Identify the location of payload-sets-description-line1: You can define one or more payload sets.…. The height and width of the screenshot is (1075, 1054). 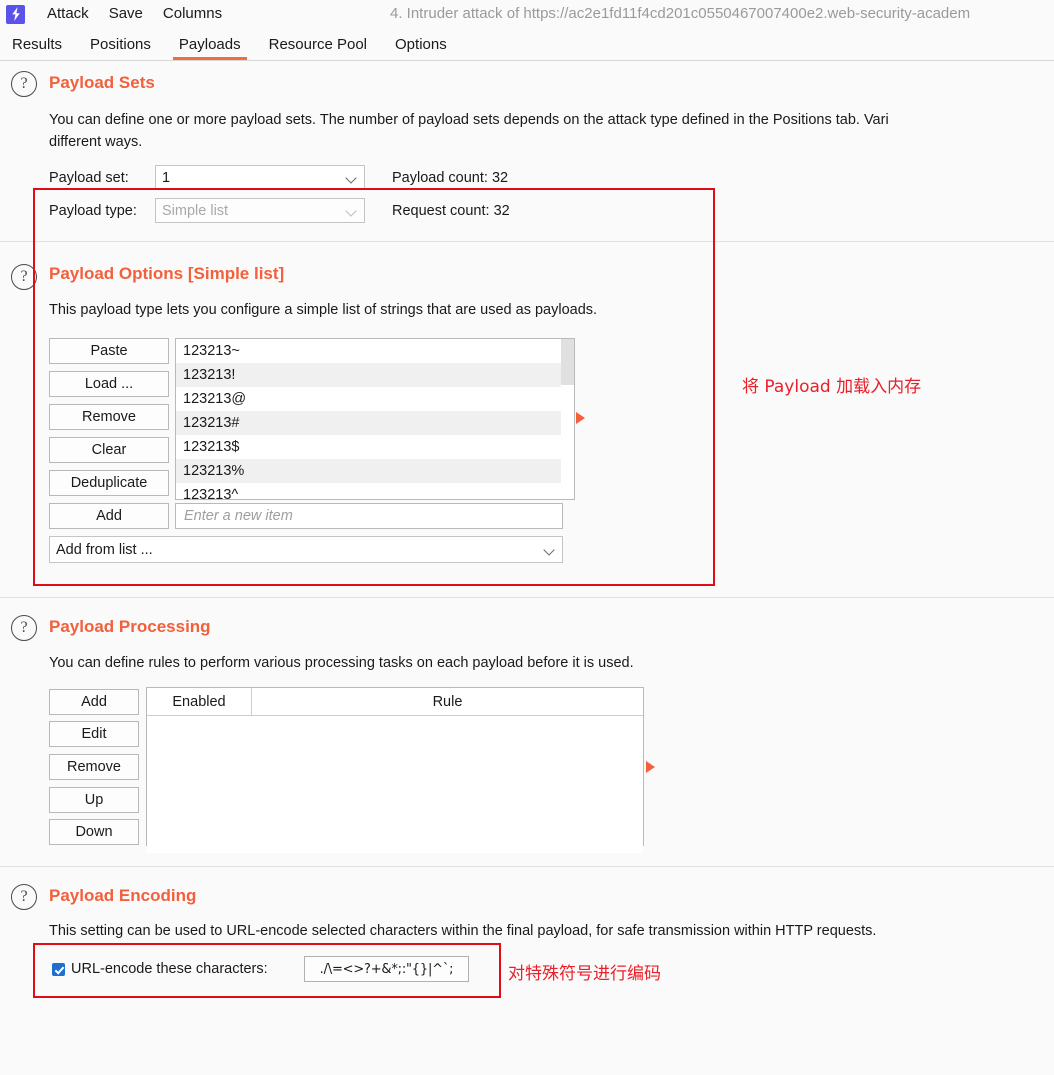
(469, 120).